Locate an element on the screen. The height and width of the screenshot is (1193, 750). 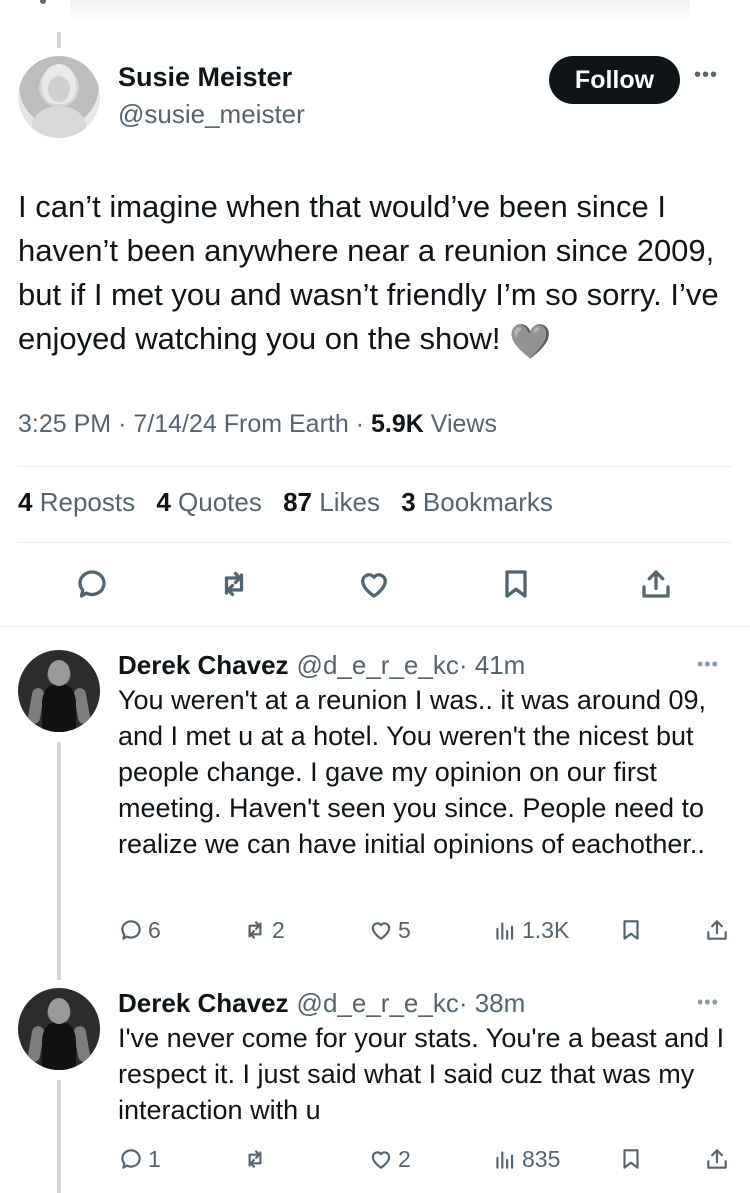
section-divider is located at coordinates (375, 626).